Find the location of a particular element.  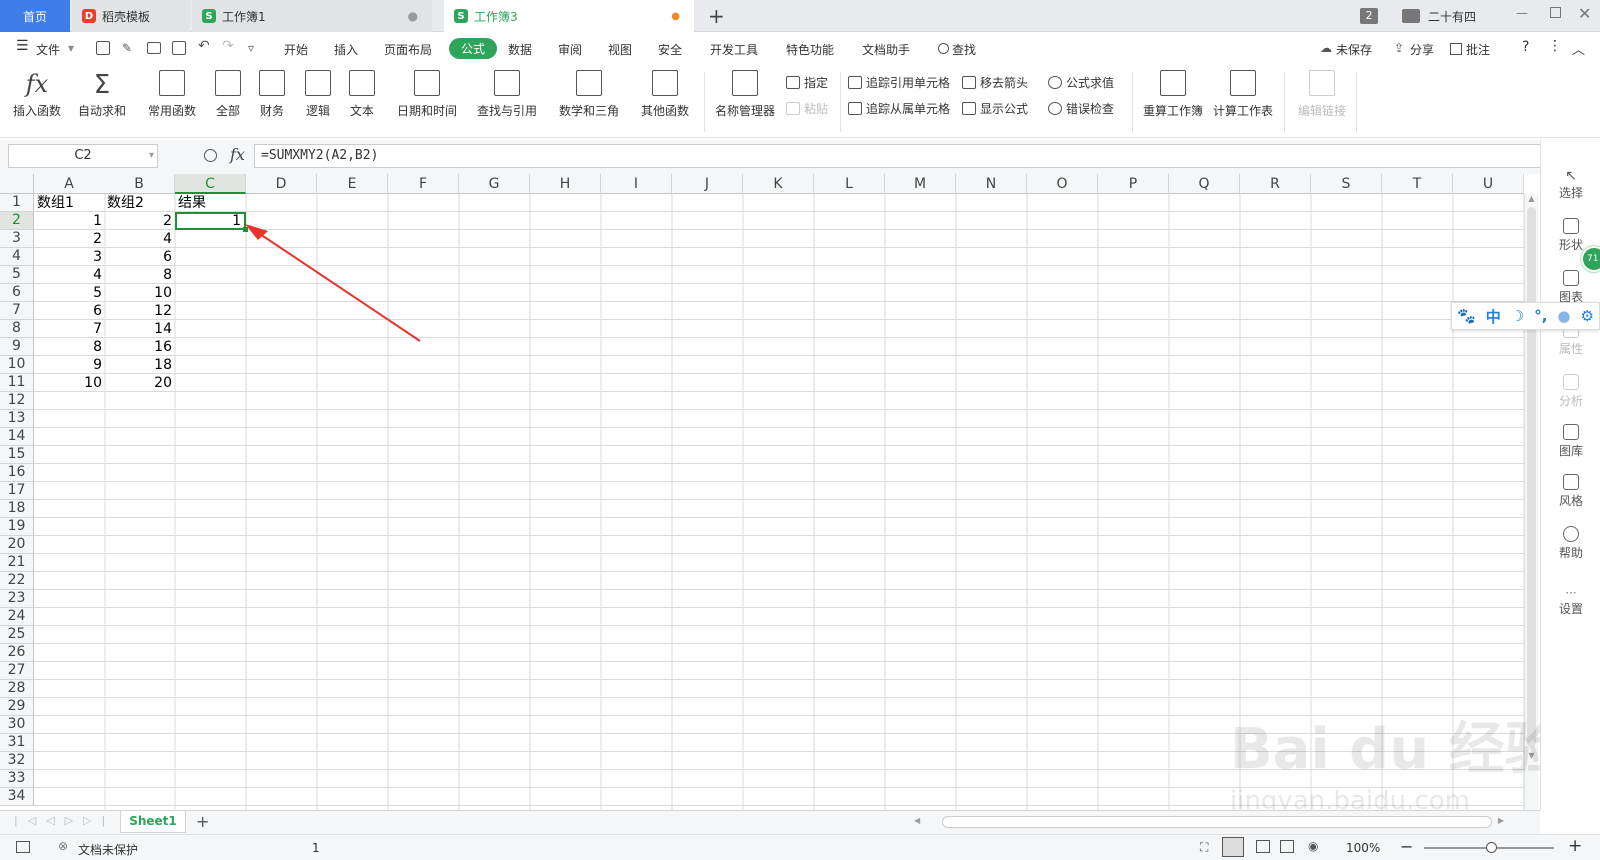

zoom-in-icon: + is located at coordinates (1575, 846).